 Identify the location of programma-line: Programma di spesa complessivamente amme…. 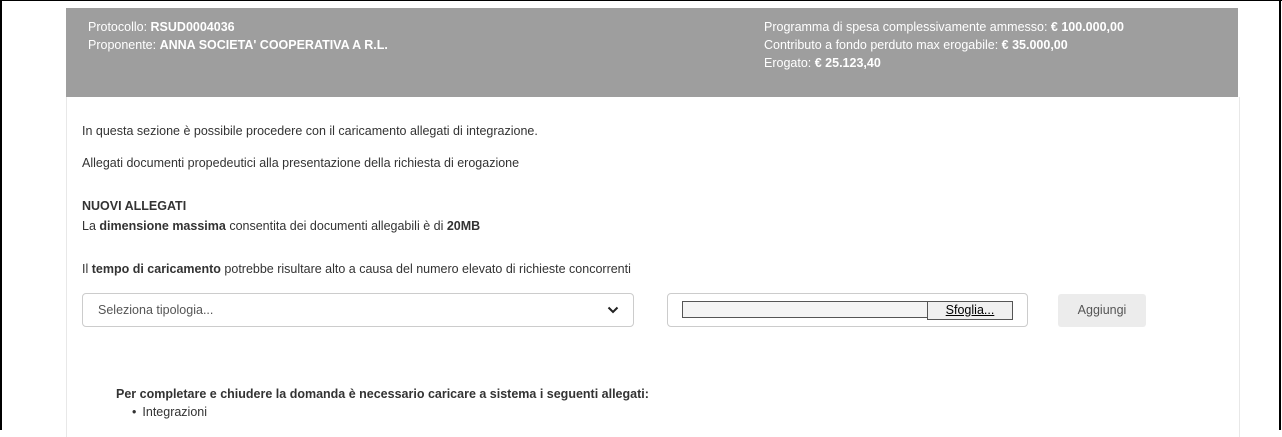
(944, 27).